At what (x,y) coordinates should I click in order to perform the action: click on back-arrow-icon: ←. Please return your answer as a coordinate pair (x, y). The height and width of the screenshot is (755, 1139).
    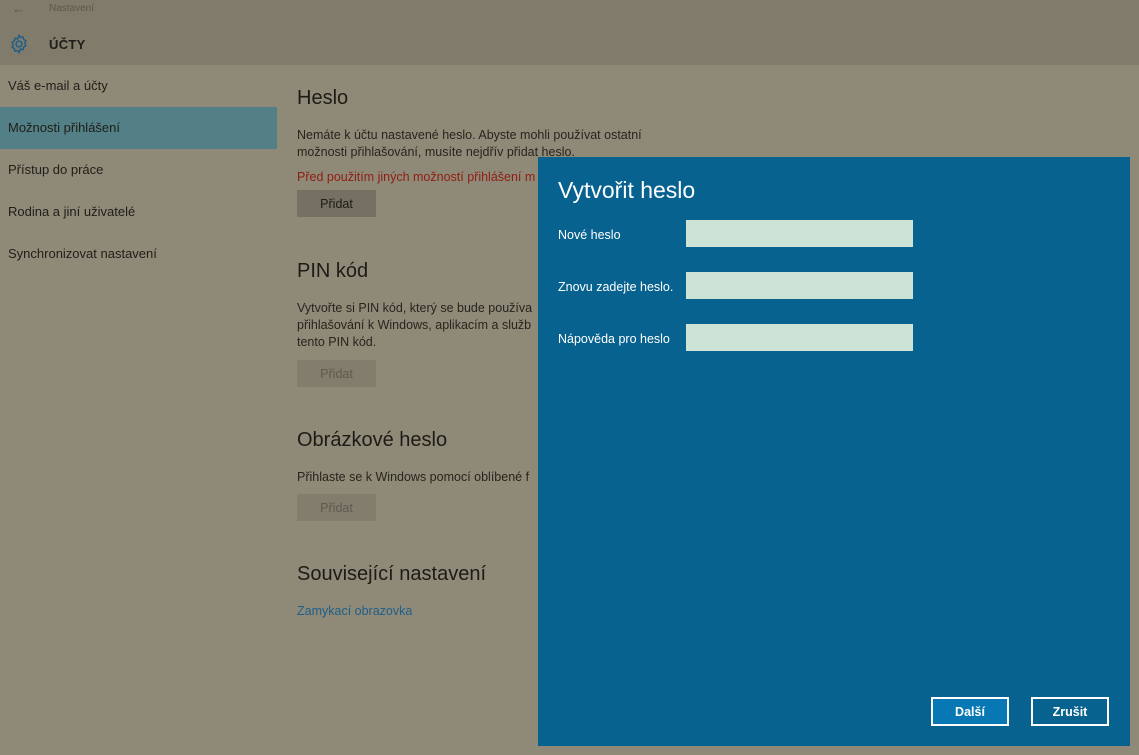
    Looking at the image, I should click on (18, 8).